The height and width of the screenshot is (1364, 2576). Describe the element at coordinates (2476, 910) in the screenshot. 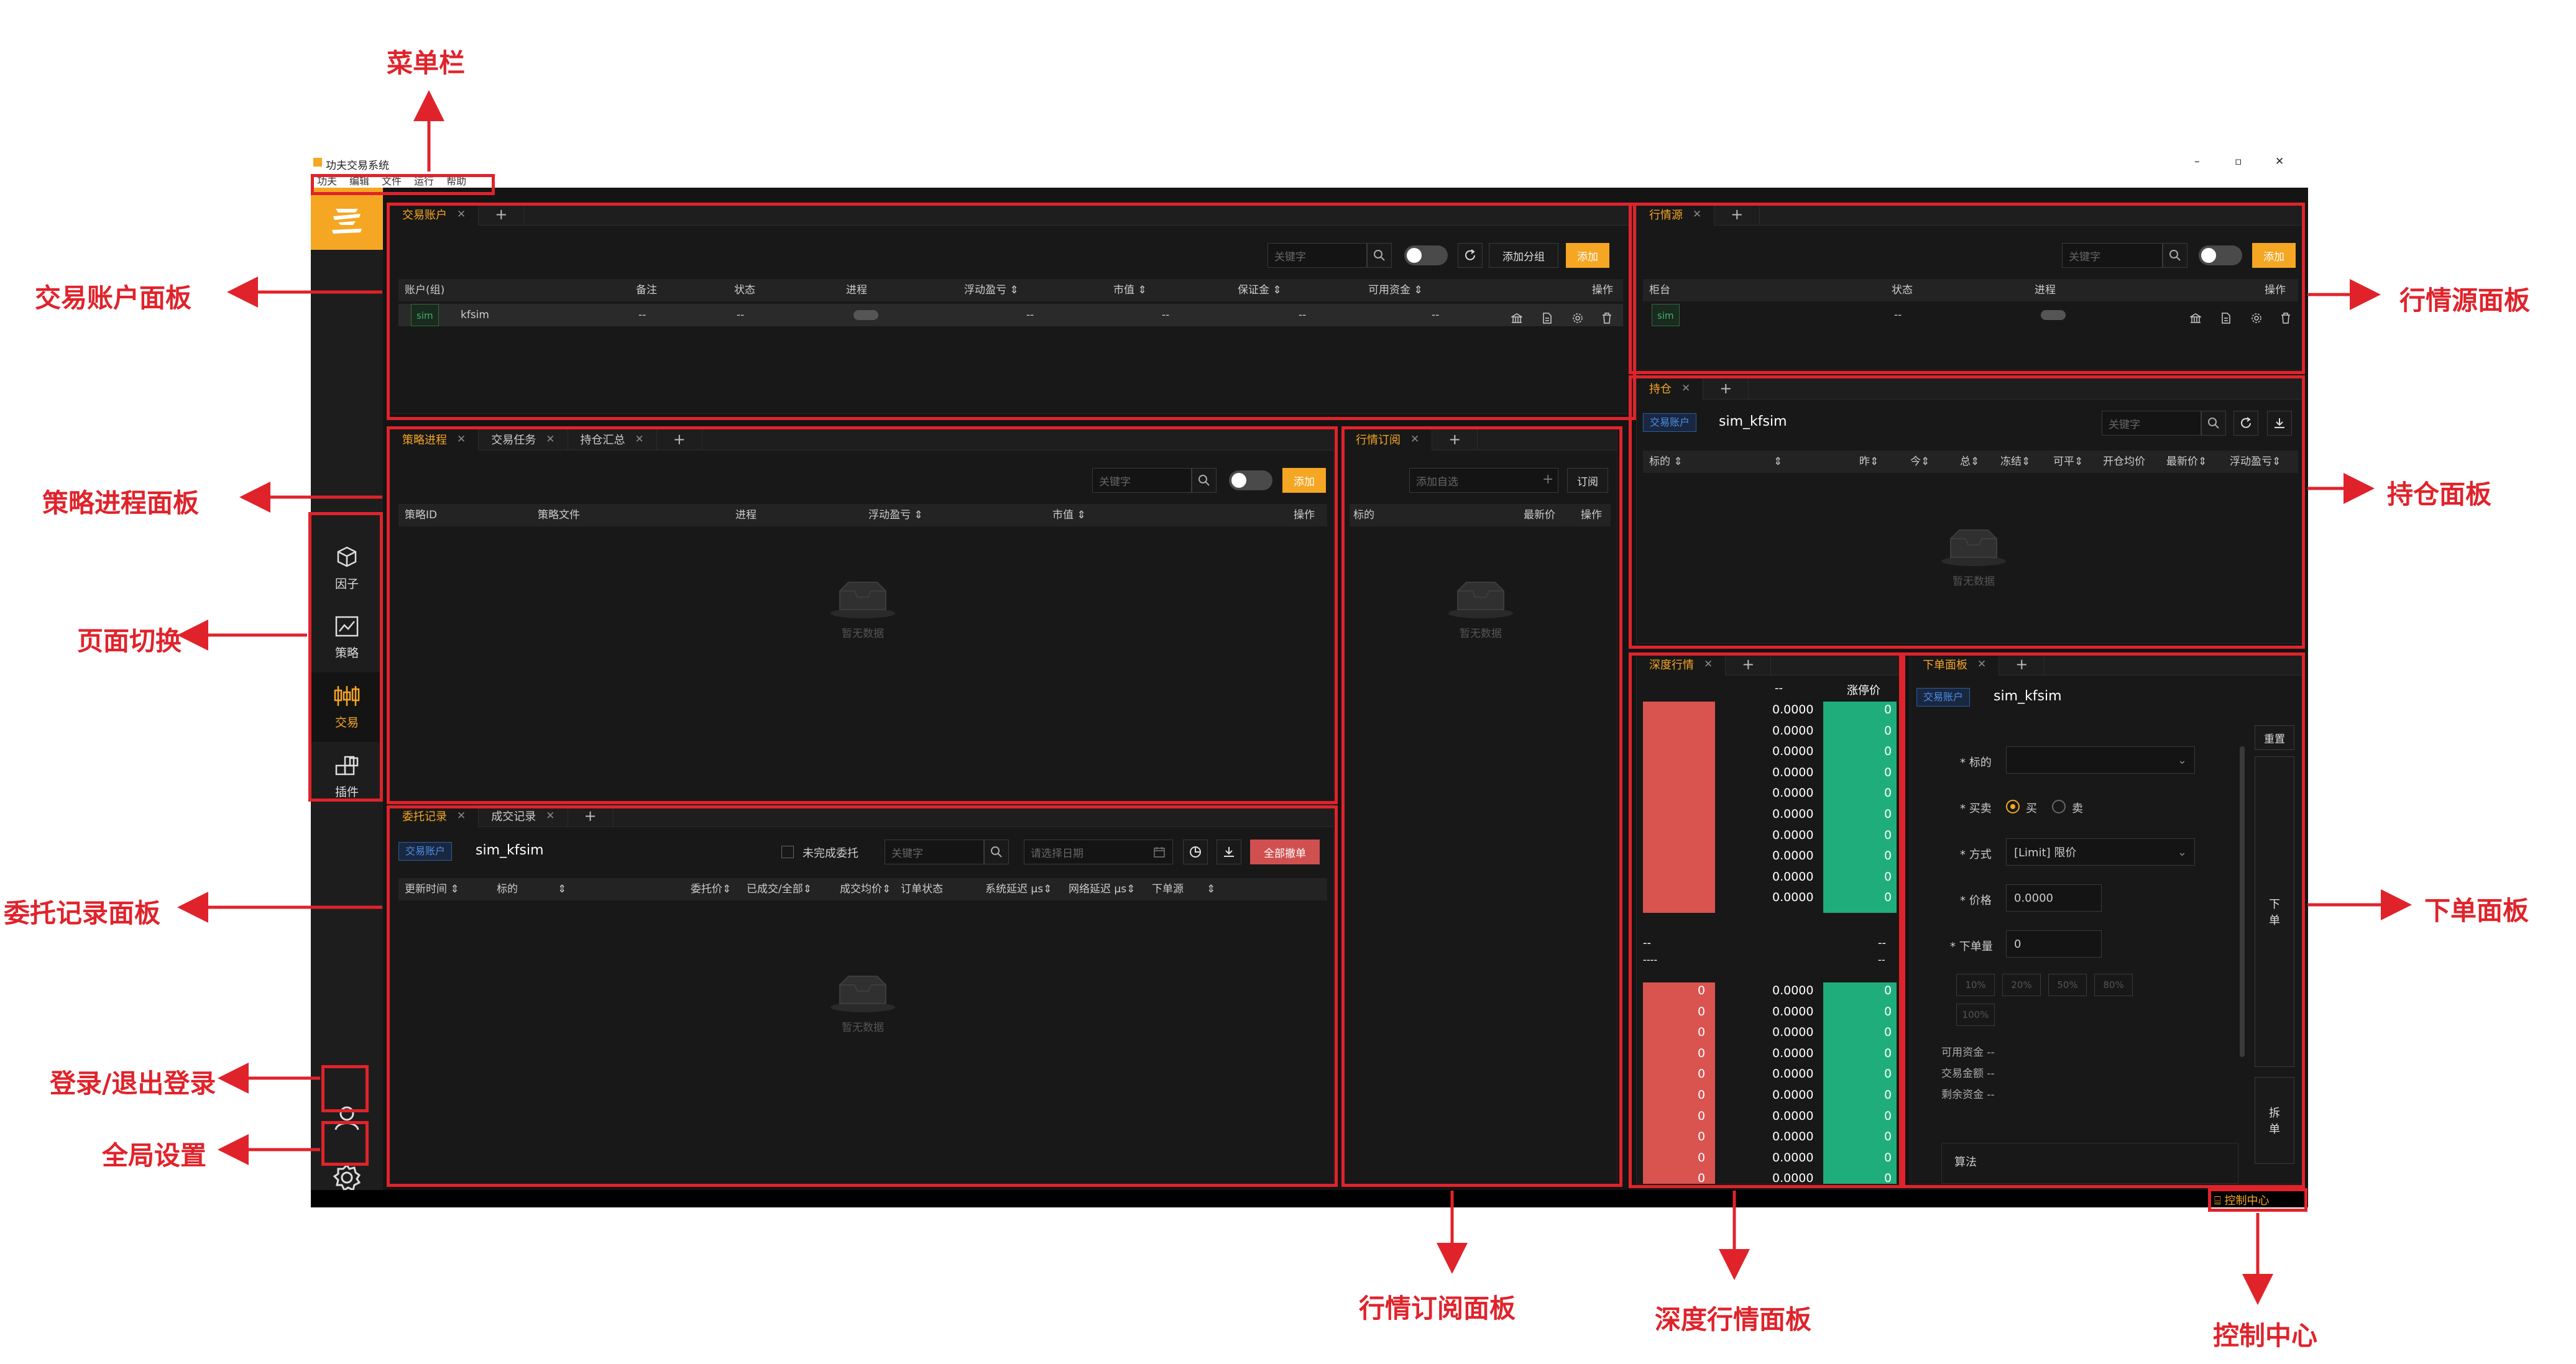

I see `annotation-place: 下单面板` at that location.